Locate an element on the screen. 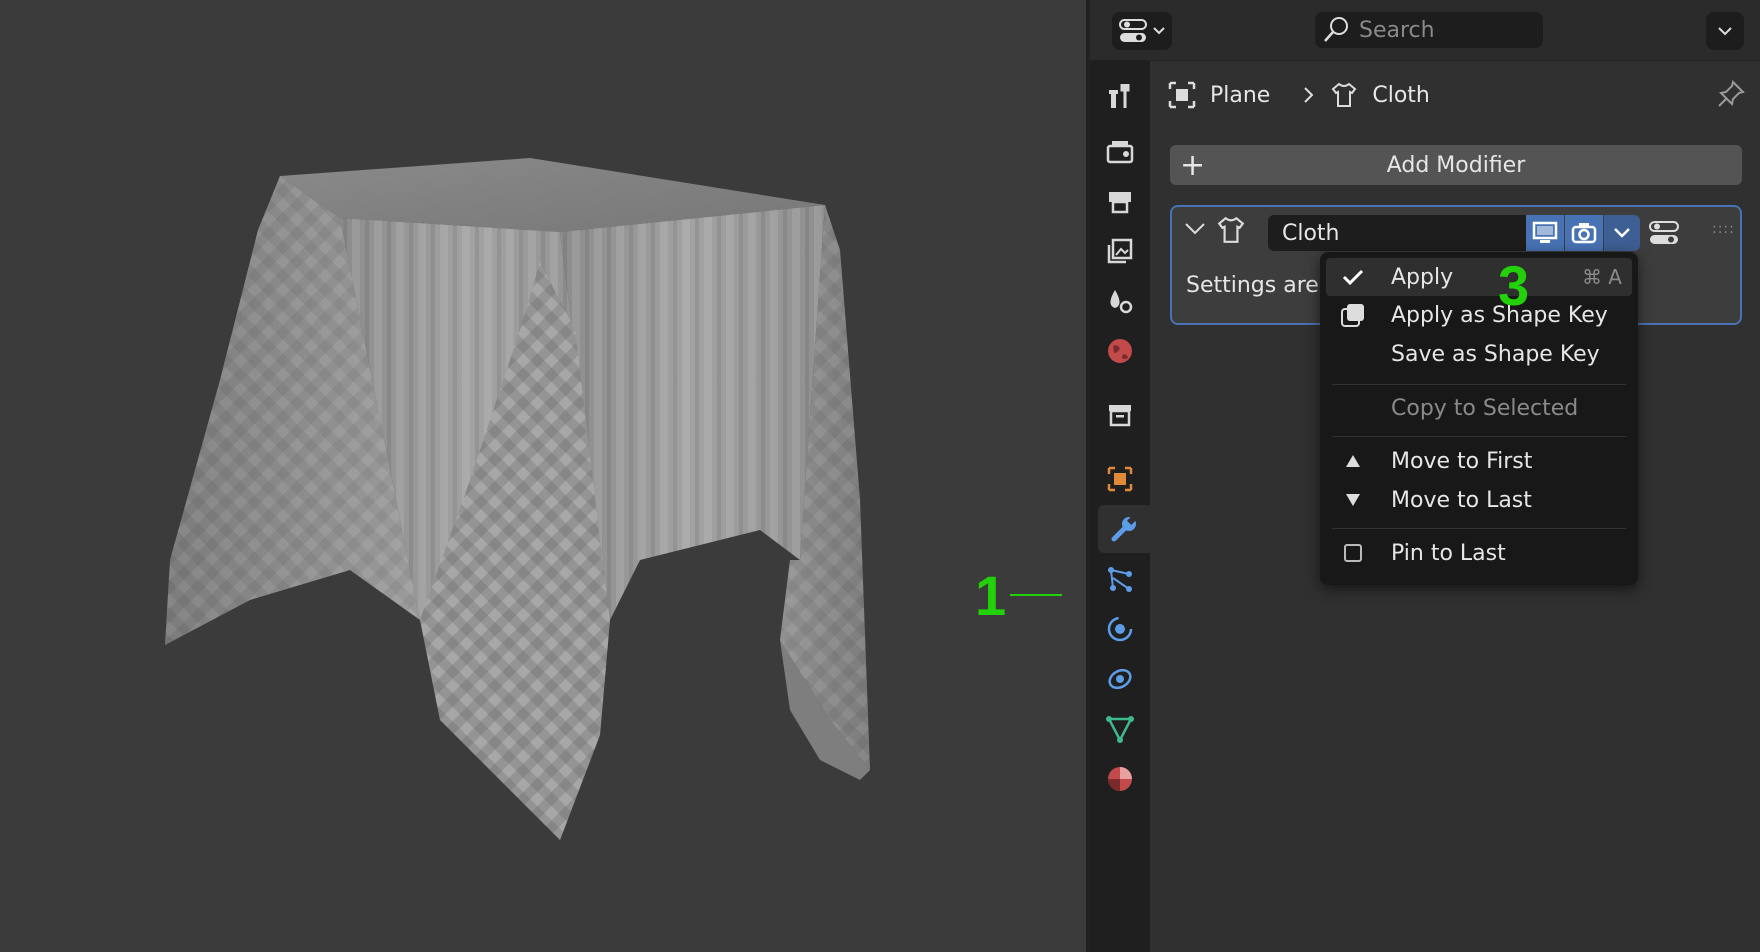 Image resolution: width=1760 pixels, height=952 pixels. menu-item-save-as-shape-key: Save as Shape Key is located at coordinates (1479, 354).